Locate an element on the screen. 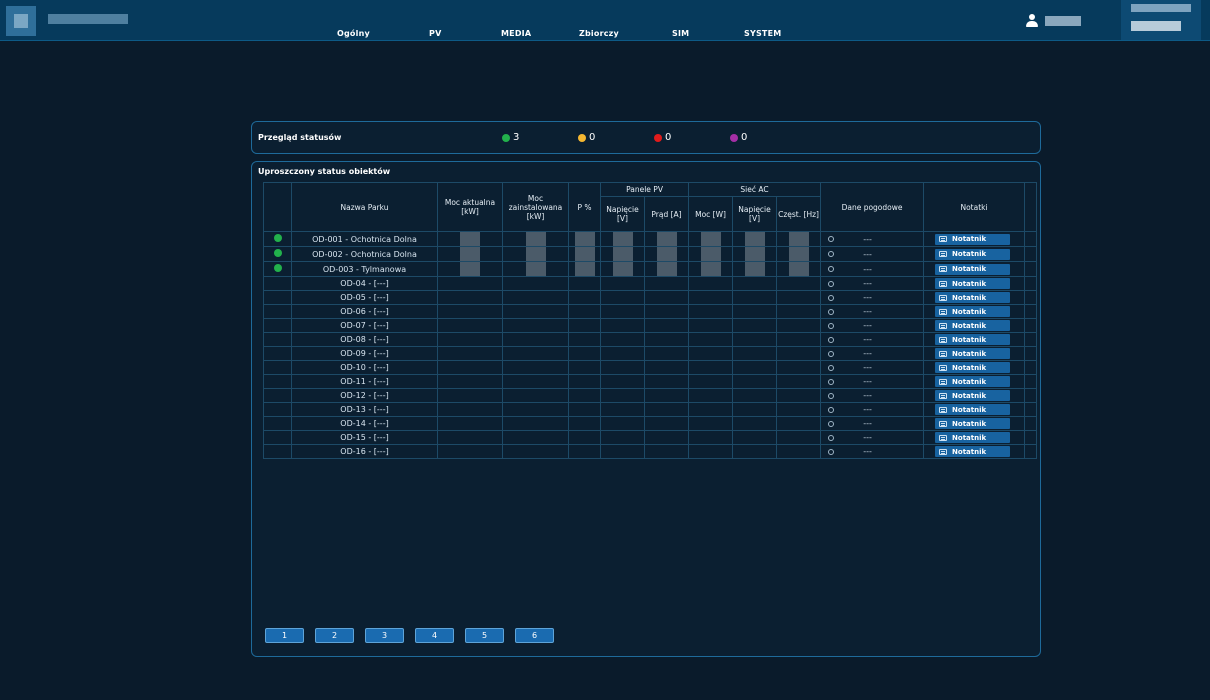 The image size is (1210, 700). park-name: OD-05 - [---] is located at coordinates (364, 297).